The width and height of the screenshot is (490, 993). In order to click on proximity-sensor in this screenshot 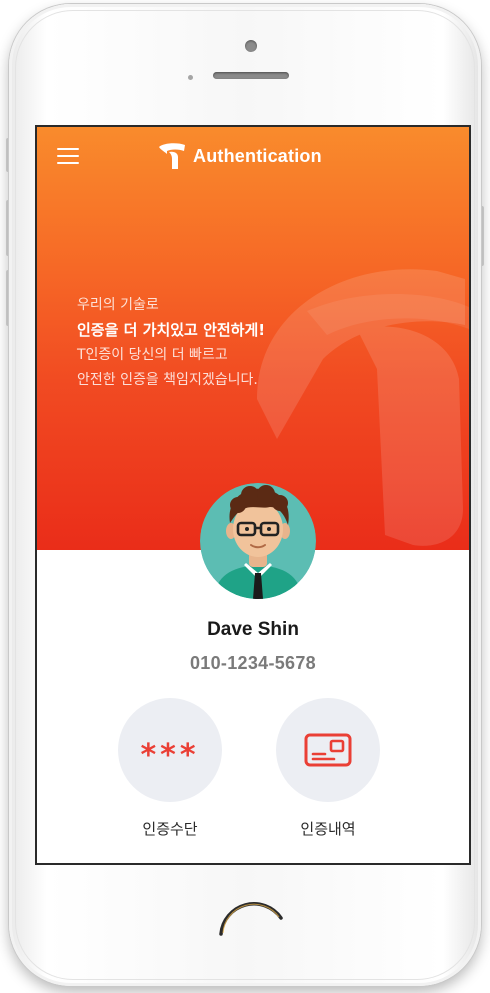, I will do `click(190, 77)`.